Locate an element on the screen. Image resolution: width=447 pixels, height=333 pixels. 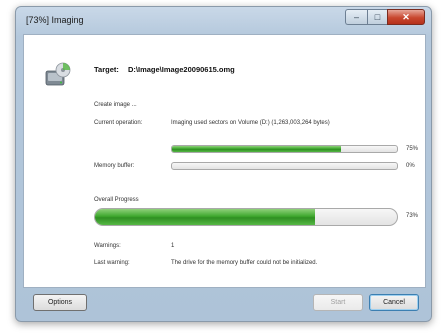
imaging-drive-icon is located at coordinates (58, 74).